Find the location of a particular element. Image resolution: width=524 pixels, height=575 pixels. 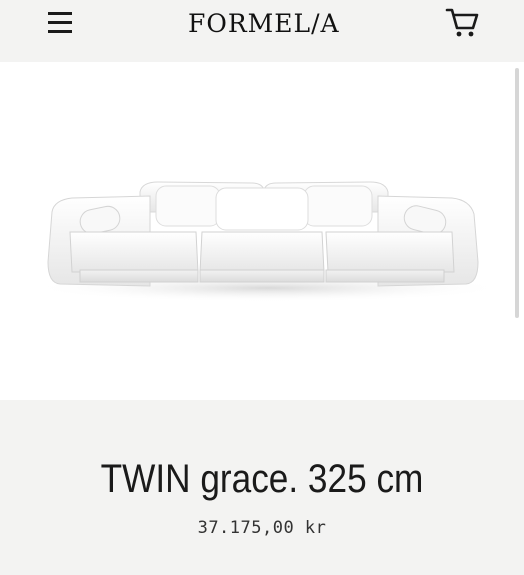

site-header: FORMEL/A is located at coordinates (262, 31).